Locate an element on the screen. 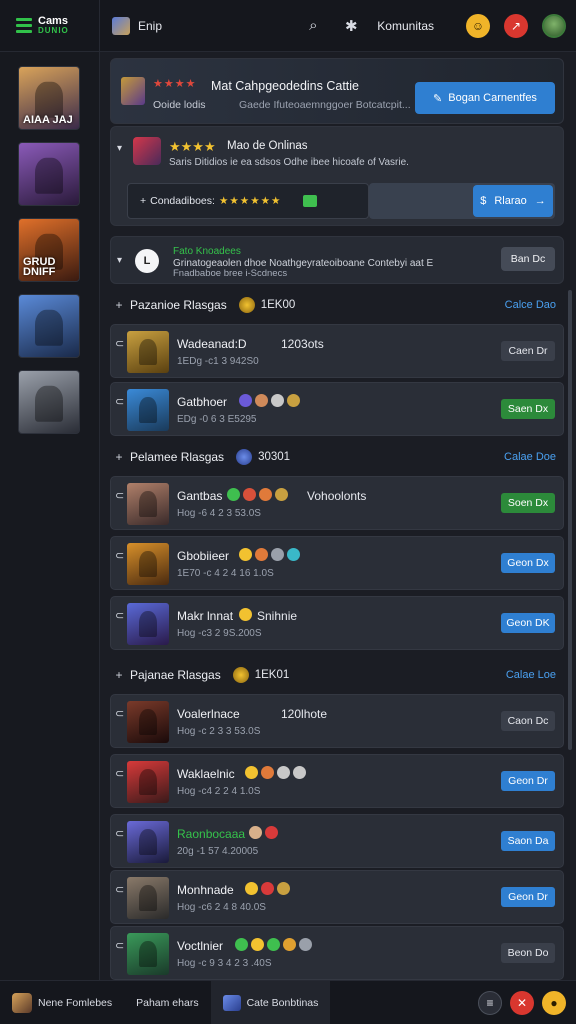 Image resolution: width=576 pixels, height=1024 pixels. coin-icon: ● is located at coordinates (554, 1002).